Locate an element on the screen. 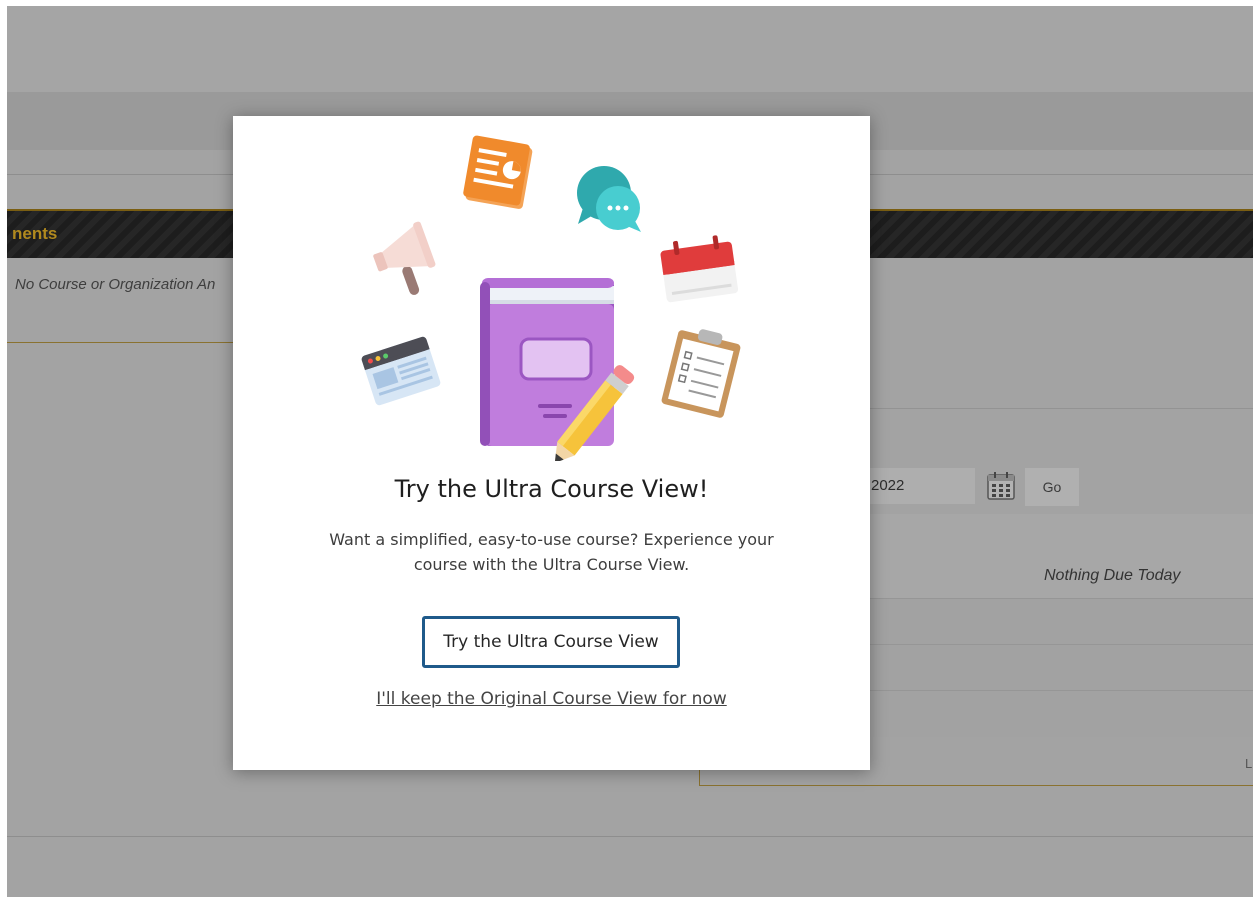  calendar-icon is located at coordinates (699, 269).